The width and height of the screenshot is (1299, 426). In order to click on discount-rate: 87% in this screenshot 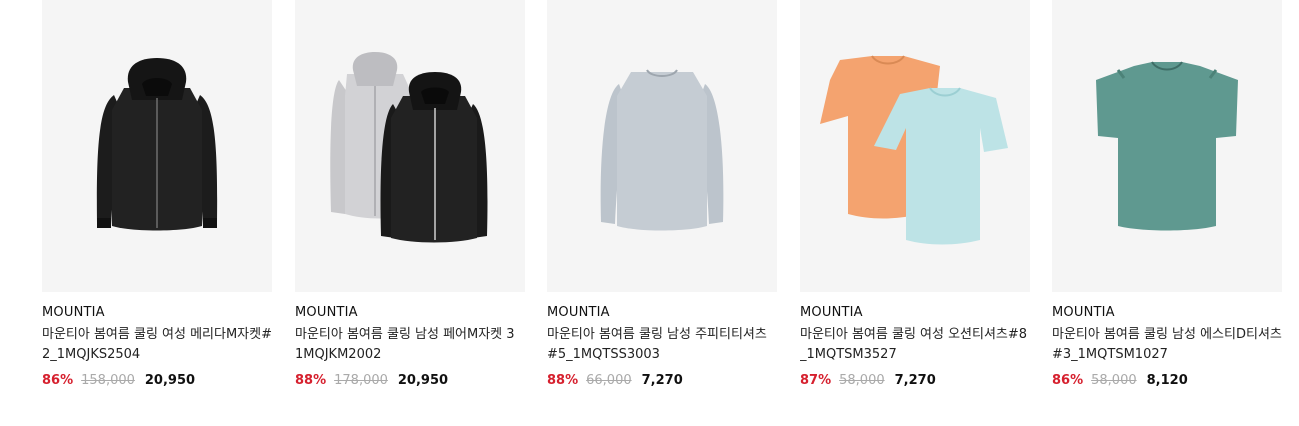, I will do `click(816, 380)`.